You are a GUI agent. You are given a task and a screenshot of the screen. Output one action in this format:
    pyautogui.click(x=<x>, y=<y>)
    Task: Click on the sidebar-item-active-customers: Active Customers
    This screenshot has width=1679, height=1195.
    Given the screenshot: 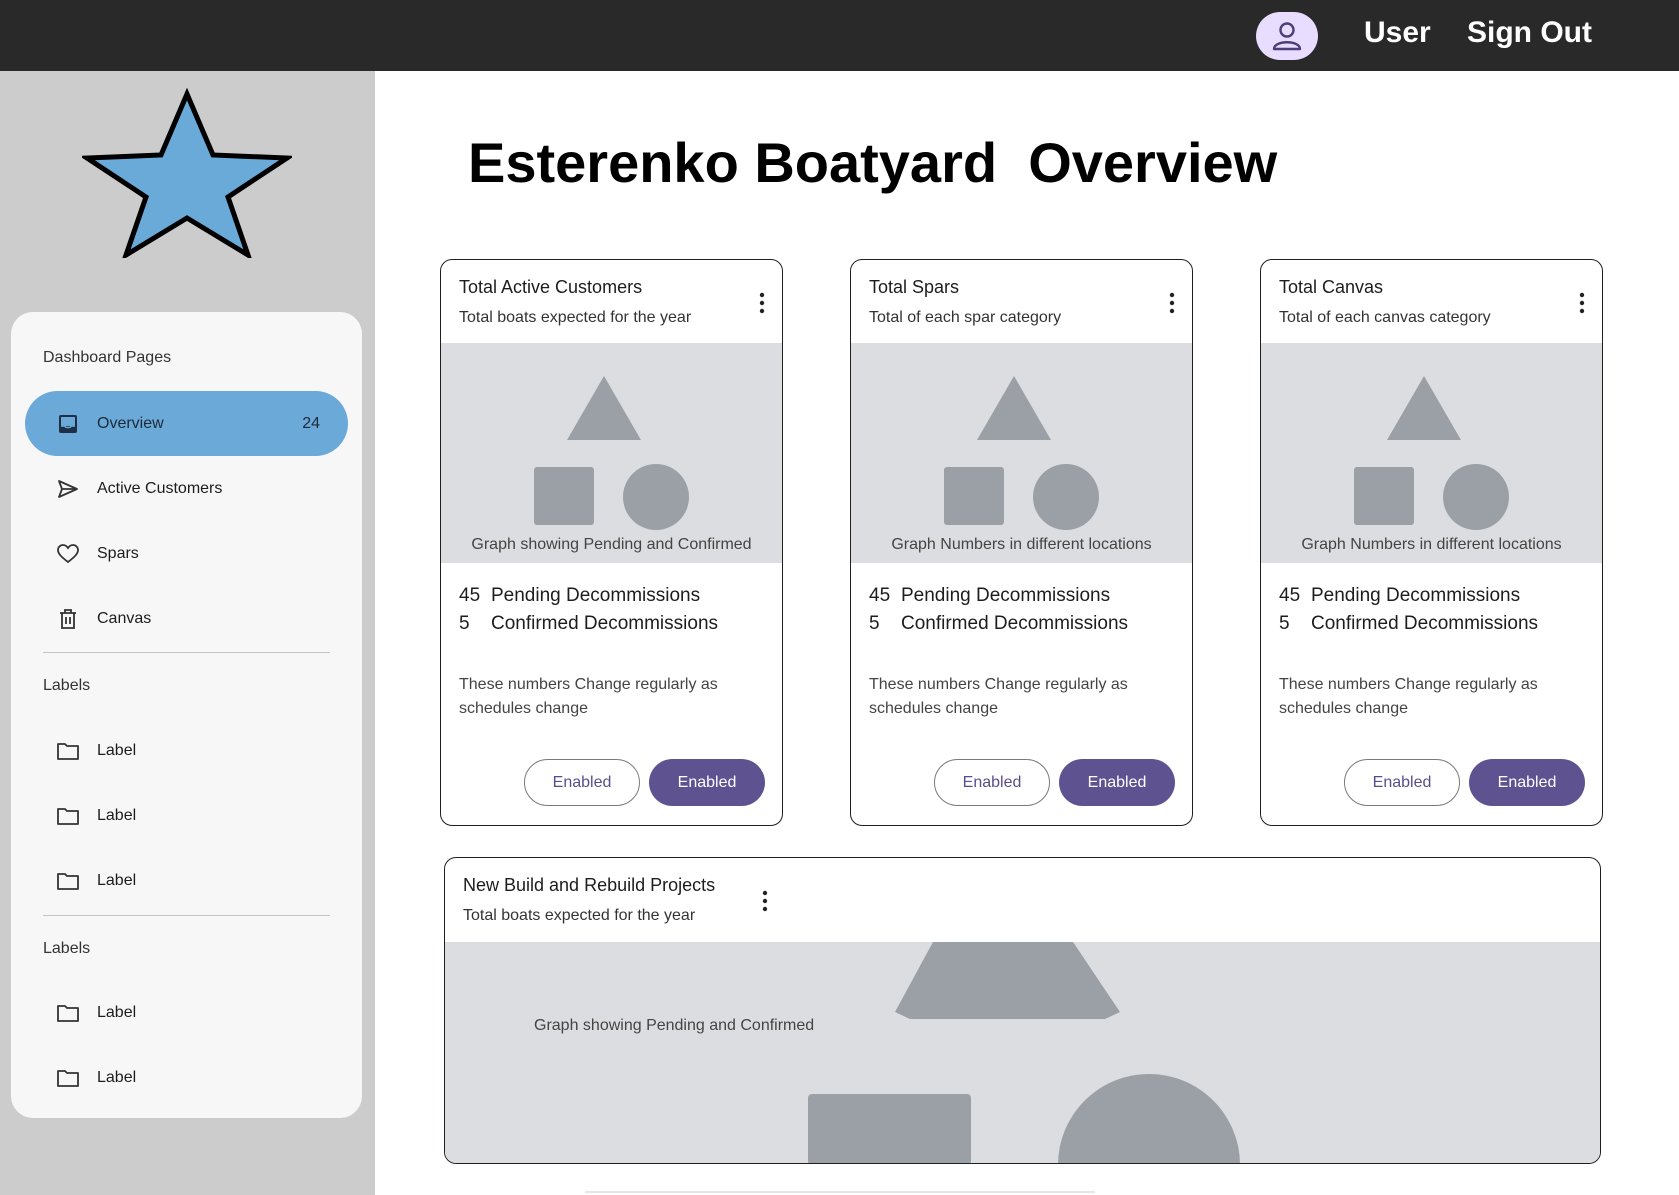 What is the action you would take?
    pyautogui.click(x=186, y=488)
    